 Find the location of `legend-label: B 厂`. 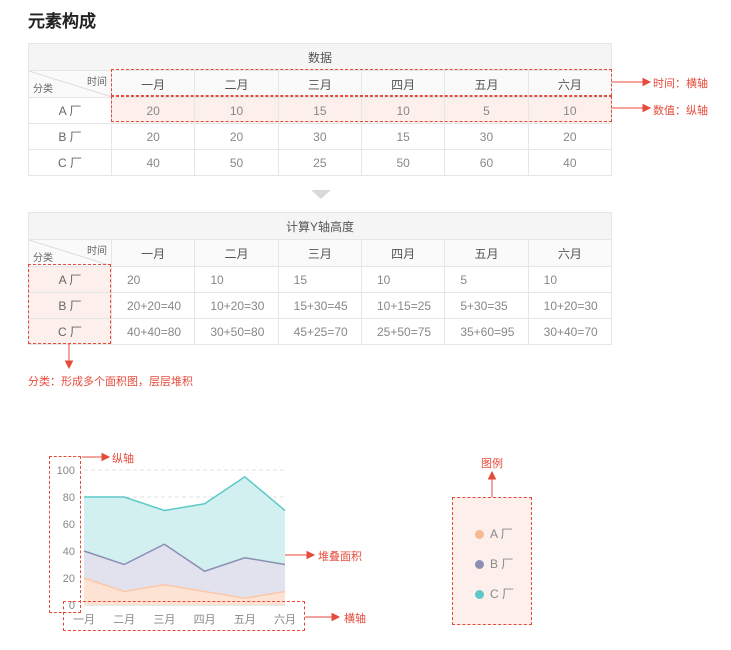

legend-label: B 厂 is located at coordinates (502, 564).